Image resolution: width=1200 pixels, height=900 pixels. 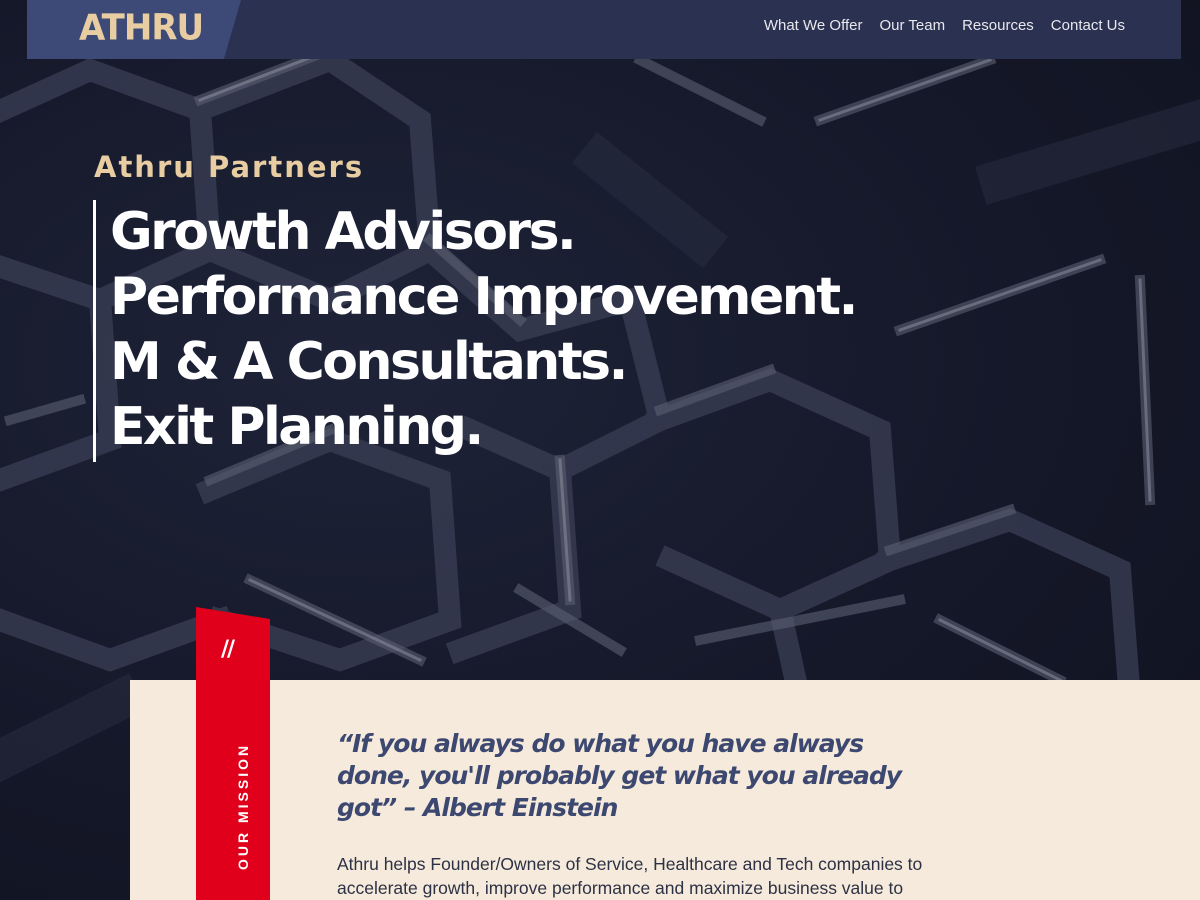 I want to click on athru-logo: ATHRU, so click(x=141, y=28).